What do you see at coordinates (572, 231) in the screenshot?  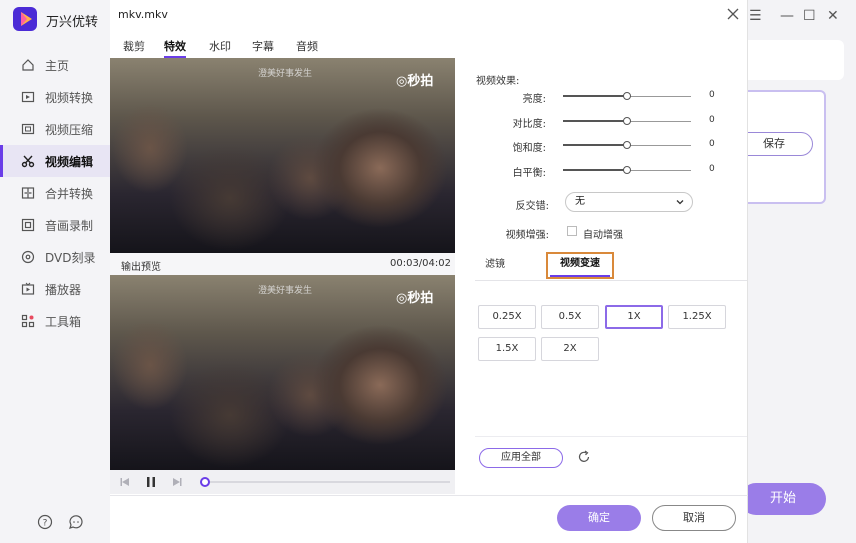 I see `auto-enhance-checkbox` at bounding box center [572, 231].